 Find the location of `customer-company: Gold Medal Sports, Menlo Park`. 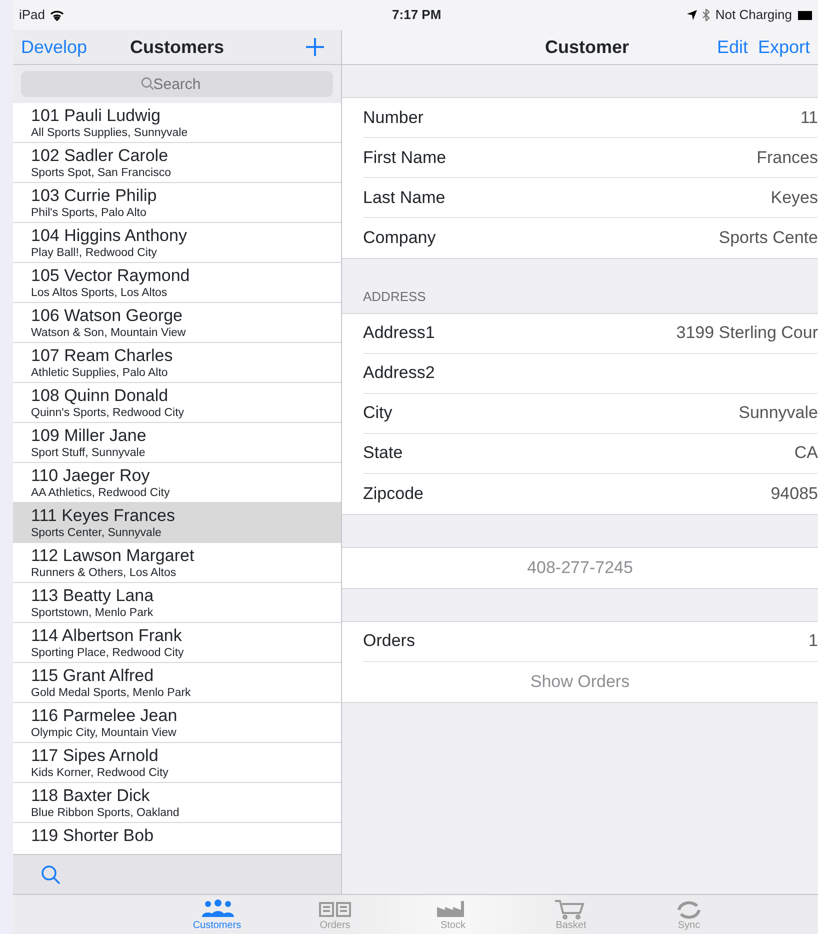

customer-company: Gold Medal Sports, Menlo Park is located at coordinates (111, 693).